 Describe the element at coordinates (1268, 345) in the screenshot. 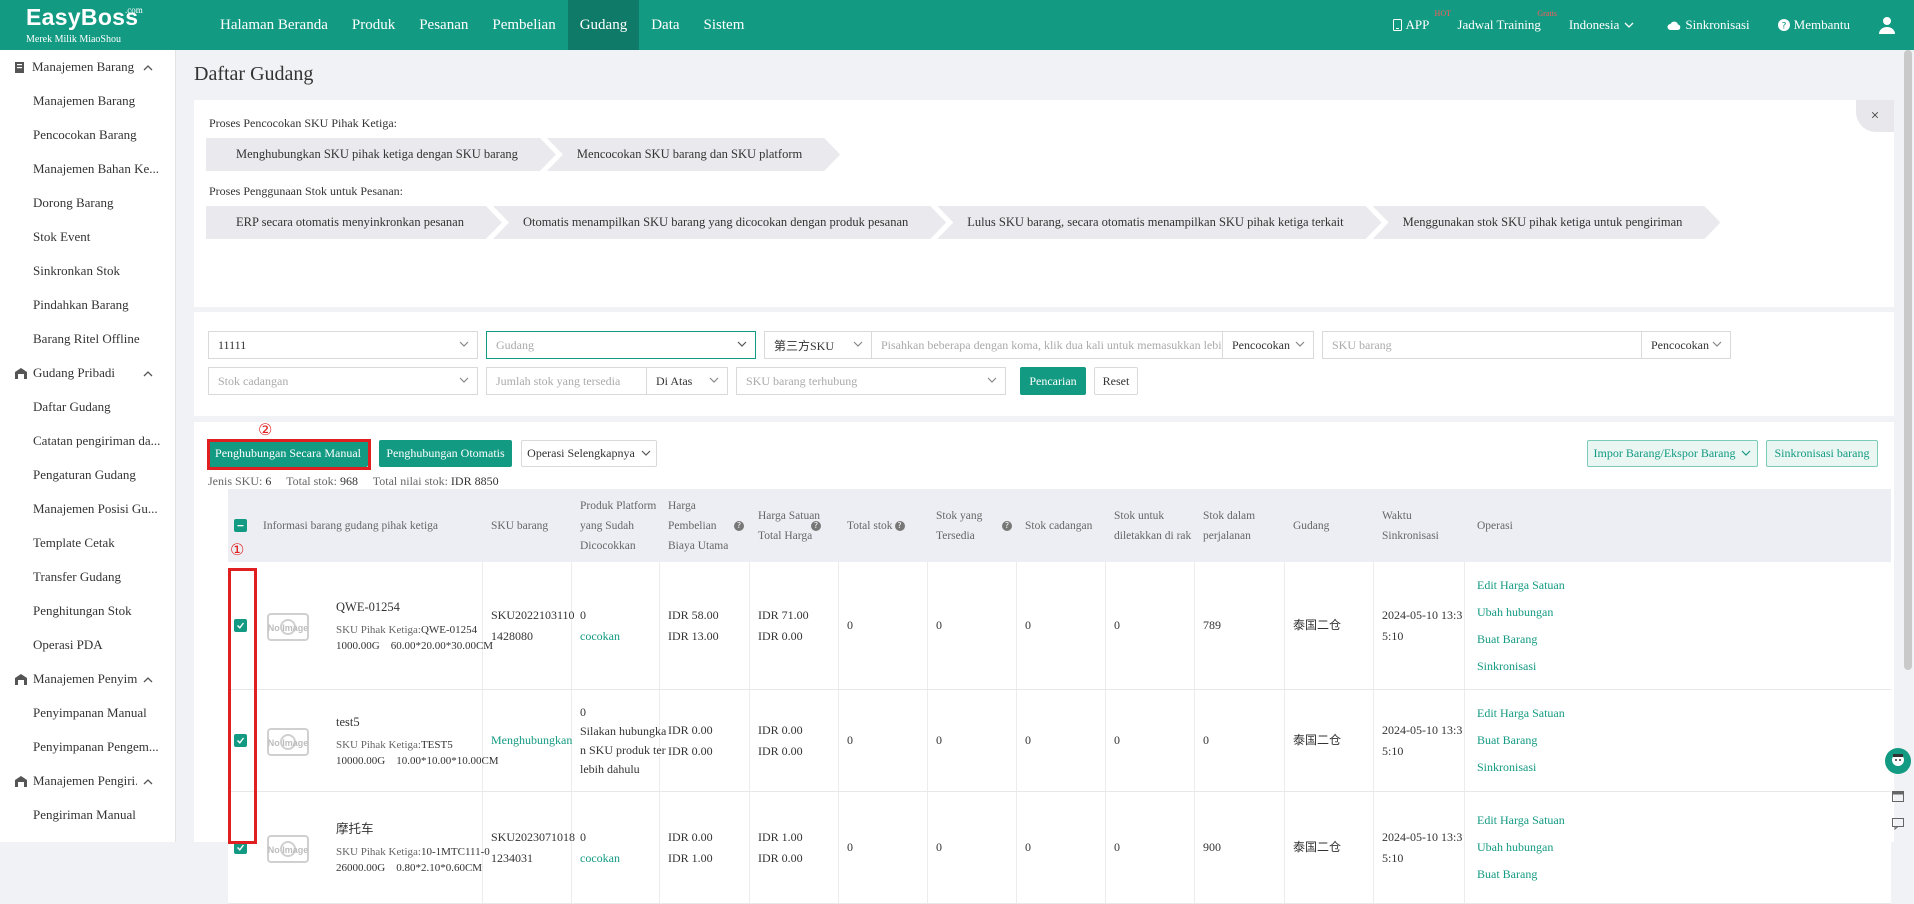

I see `match-mode-select: Pencocokan` at that location.